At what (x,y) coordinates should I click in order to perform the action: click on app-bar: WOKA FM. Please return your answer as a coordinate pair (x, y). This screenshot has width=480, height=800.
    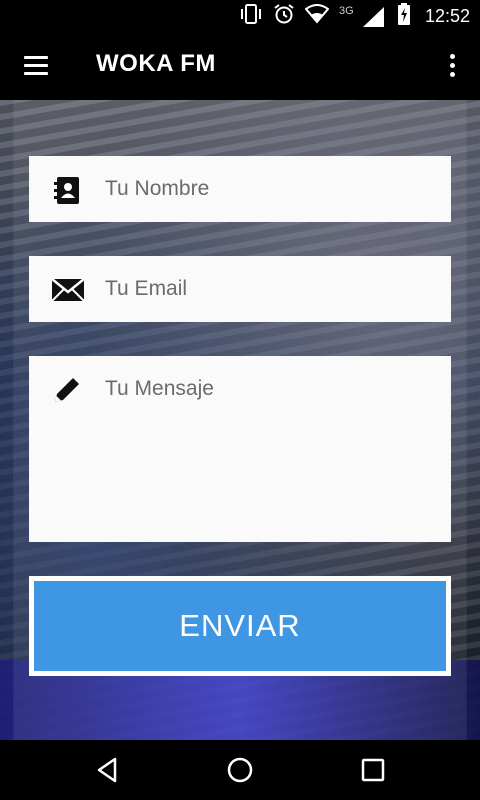
    Looking at the image, I should click on (240, 66).